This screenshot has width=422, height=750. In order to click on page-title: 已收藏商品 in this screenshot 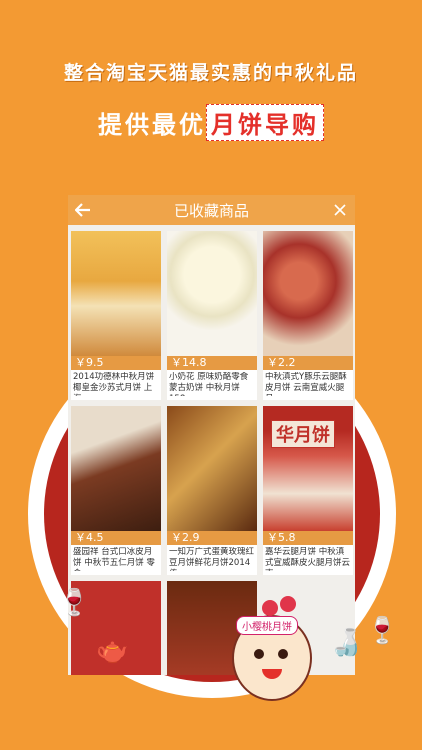, I will do `click(211, 210)`.